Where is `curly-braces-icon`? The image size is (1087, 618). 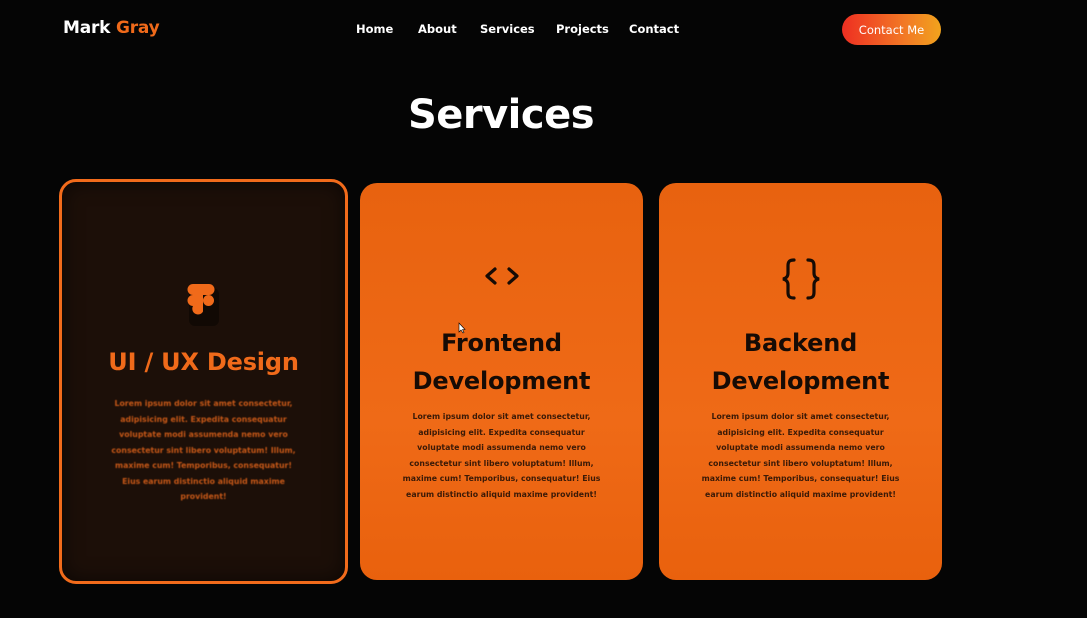
curly-braces-icon is located at coordinates (800, 279).